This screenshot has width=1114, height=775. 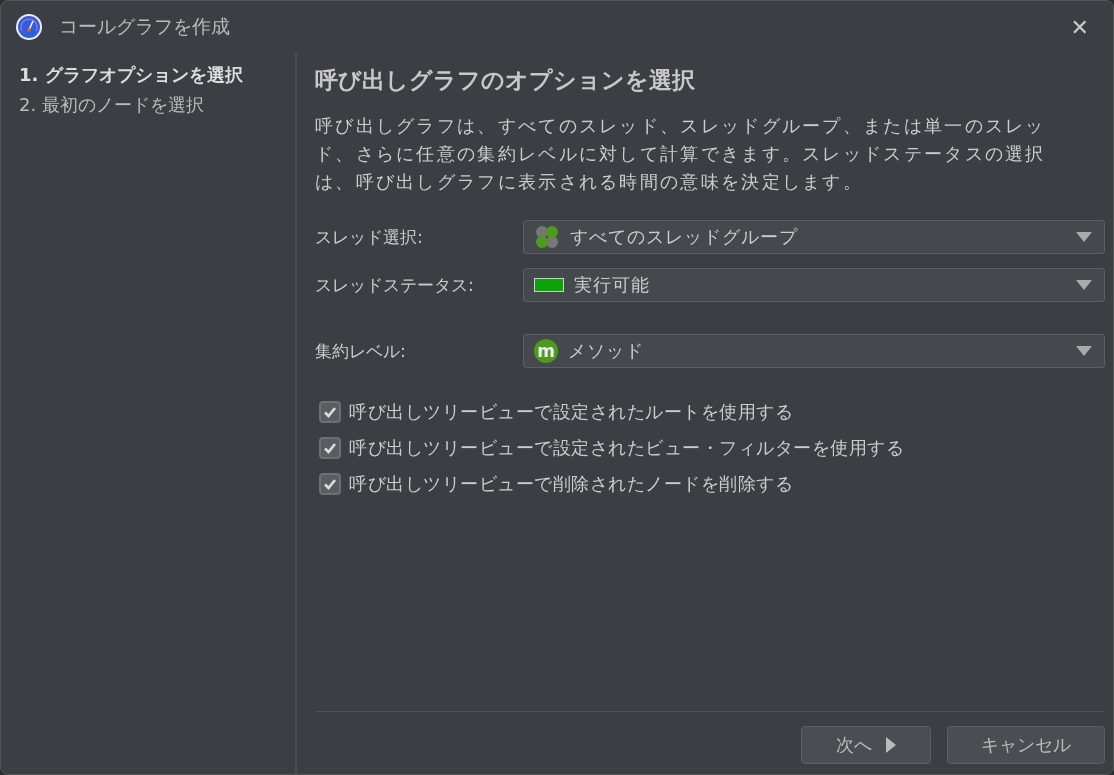 I want to click on status-swatch, so click(x=549, y=285).